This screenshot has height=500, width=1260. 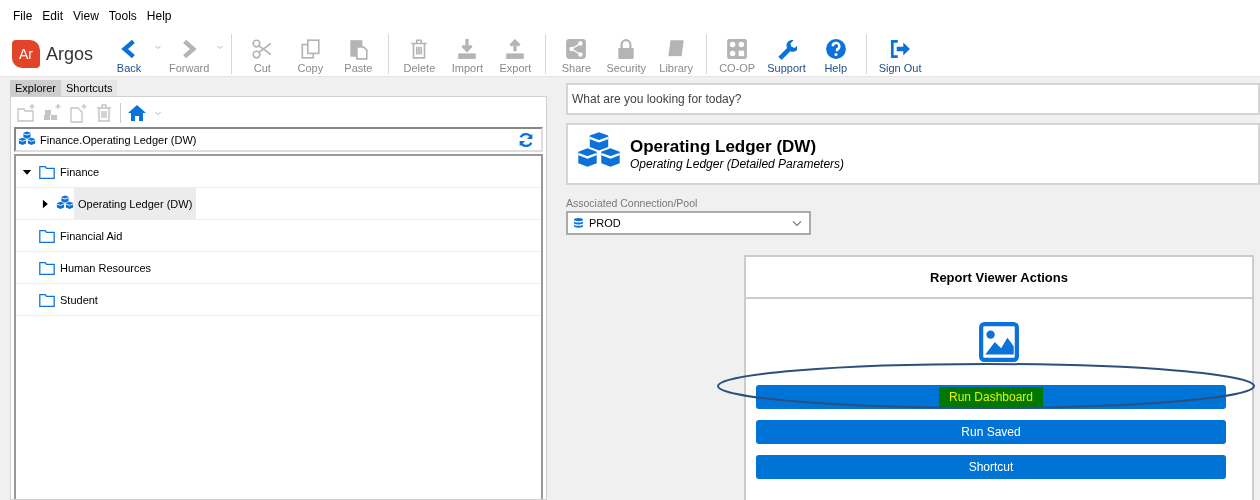 What do you see at coordinates (26, 54) in the screenshot?
I see `logo-badge: Ar` at bounding box center [26, 54].